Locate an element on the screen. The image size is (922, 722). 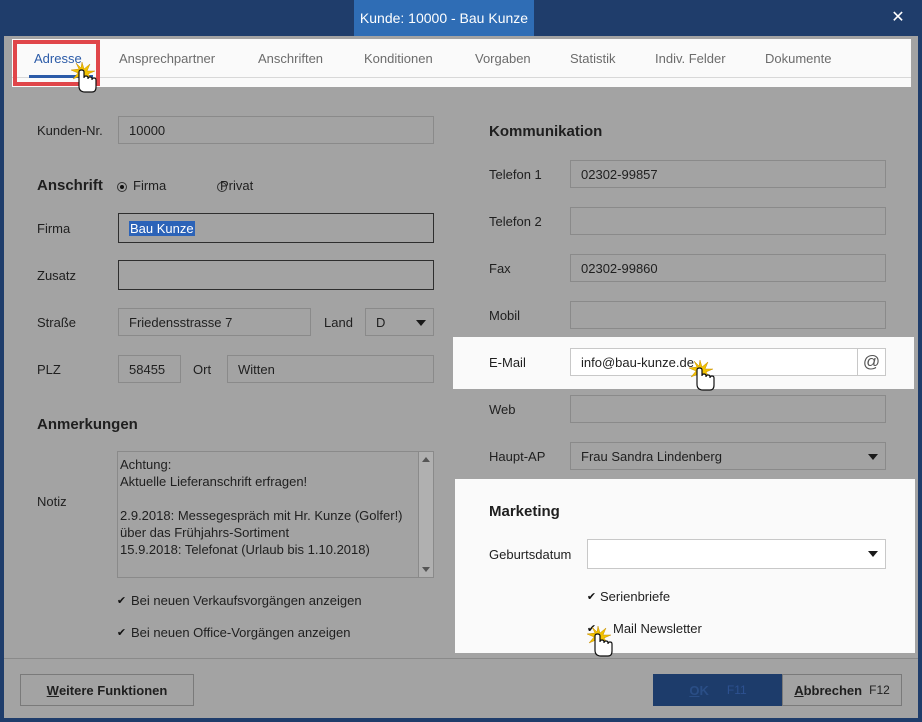
radio-privat-label: Privat is located at coordinates (237, 185).